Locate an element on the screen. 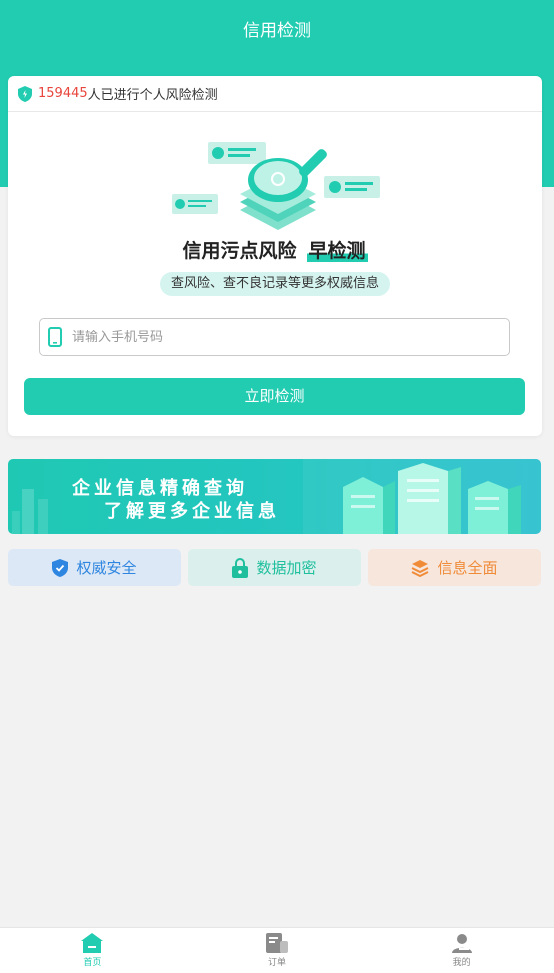  tab-label: 首页 is located at coordinates (92, 963).